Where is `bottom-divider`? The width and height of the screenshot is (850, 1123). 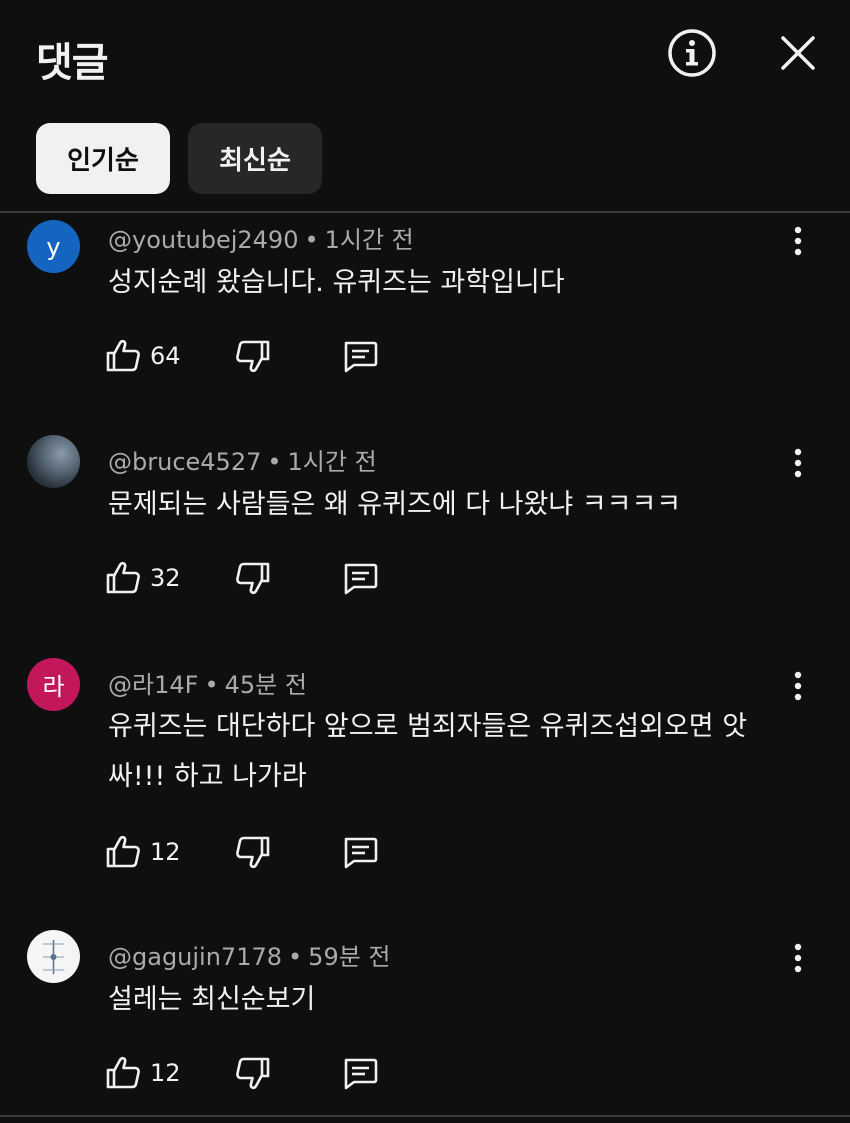
bottom-divider is located at coordinates (425, 1116).